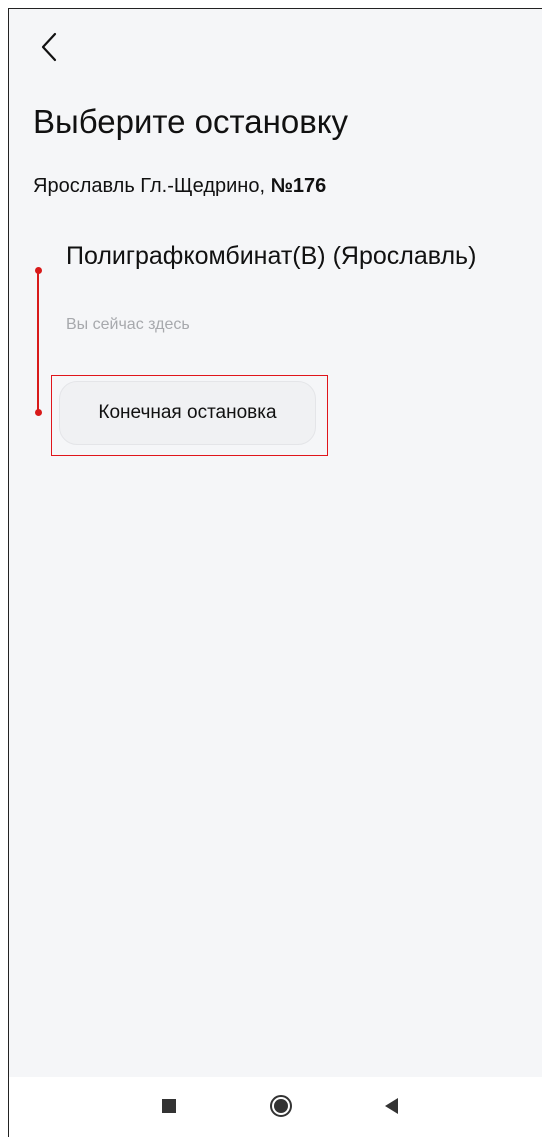 This screenshot has height=1137, width=542. What do you see at coordinates (152, 186) in the screenshot?
I see `route-name: Ярославль Гл.-Щедрино,` at bounding box center [152, 186].